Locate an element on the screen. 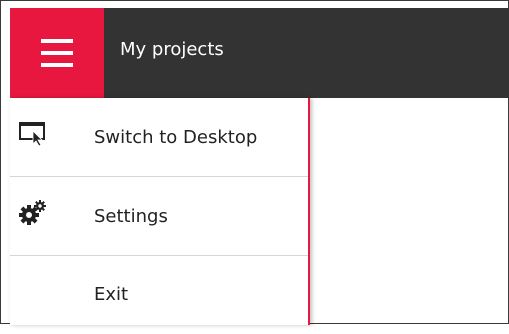  settings-gears-icon is located at coordinates (33, 214).